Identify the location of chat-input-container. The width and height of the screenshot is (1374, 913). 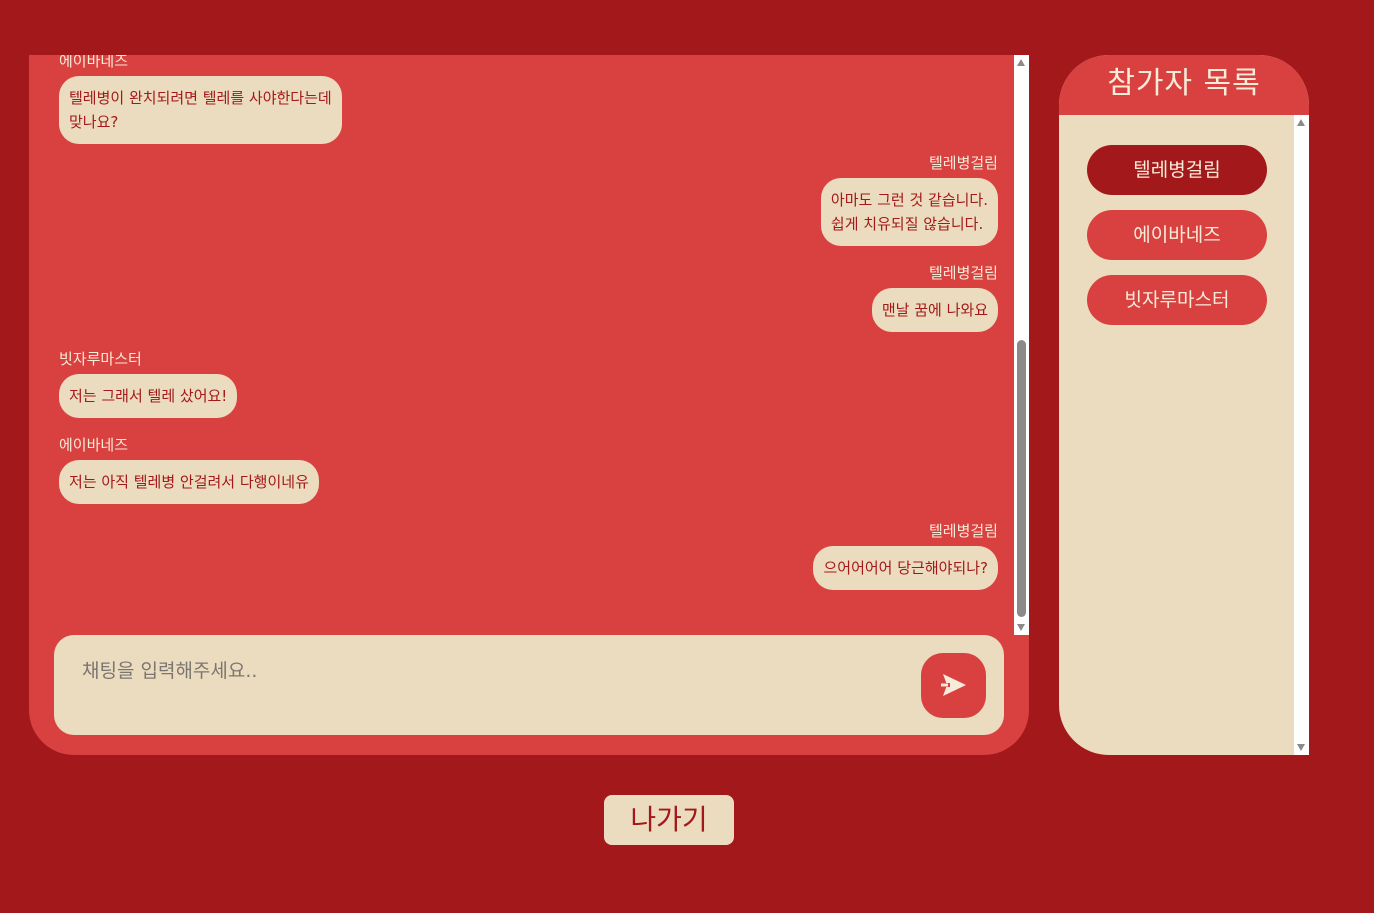
(529, 685).